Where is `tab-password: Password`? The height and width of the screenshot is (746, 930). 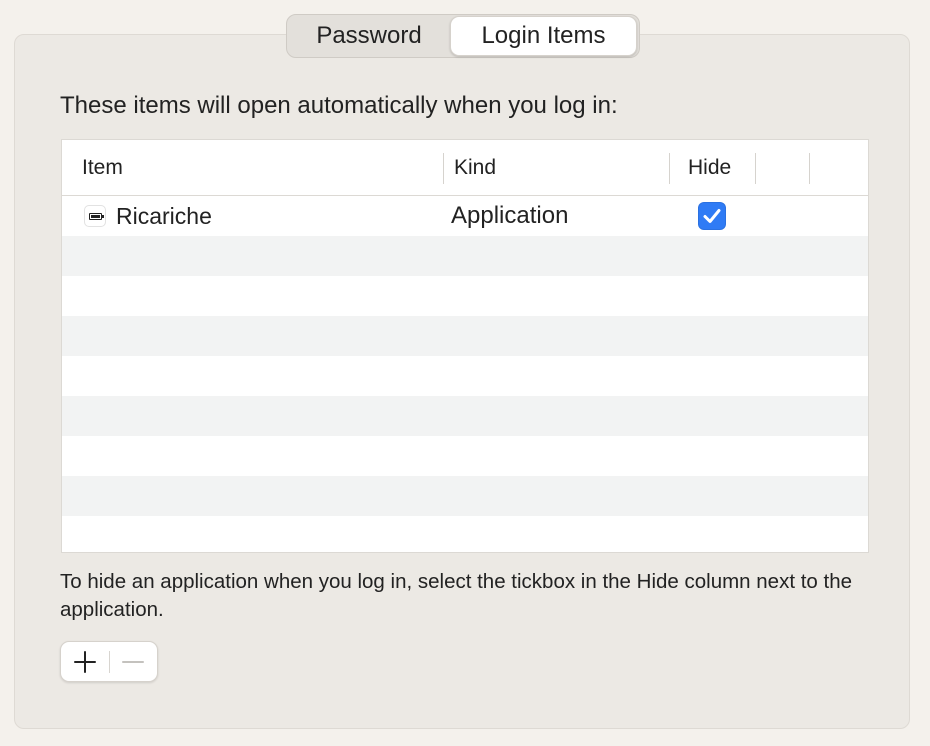 tab-password: Password is located at coordinates (369, 36).